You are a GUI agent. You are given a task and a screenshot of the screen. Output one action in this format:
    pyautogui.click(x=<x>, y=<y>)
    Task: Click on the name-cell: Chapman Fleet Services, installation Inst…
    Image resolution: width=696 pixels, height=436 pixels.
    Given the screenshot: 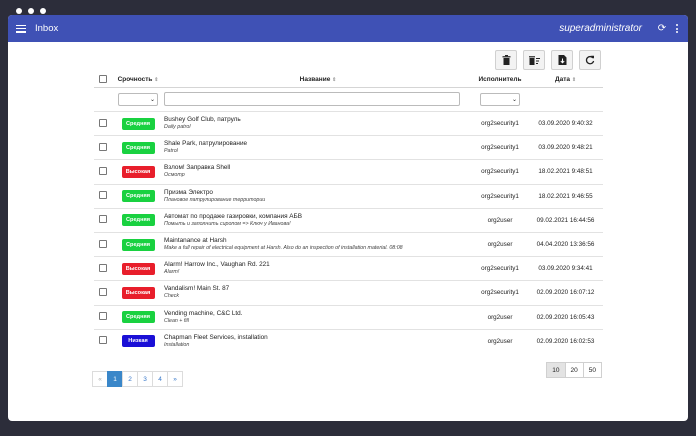 What is the action you would take?
    pyautogui.click(x=318, y=340)
    